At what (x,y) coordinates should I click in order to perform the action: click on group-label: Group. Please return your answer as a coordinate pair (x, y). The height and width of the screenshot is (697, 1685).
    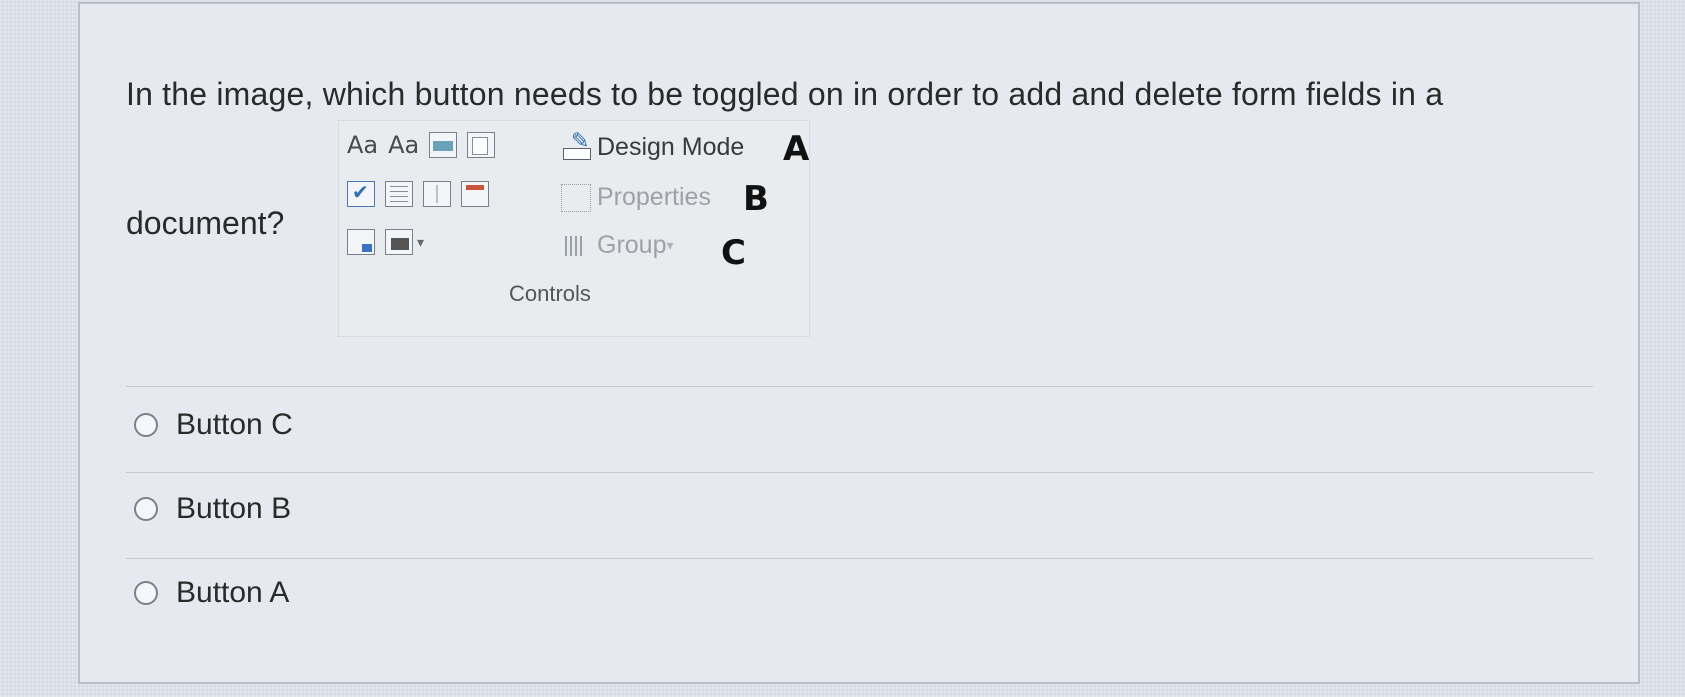
    Looking at the image, I should click on (632, 245).